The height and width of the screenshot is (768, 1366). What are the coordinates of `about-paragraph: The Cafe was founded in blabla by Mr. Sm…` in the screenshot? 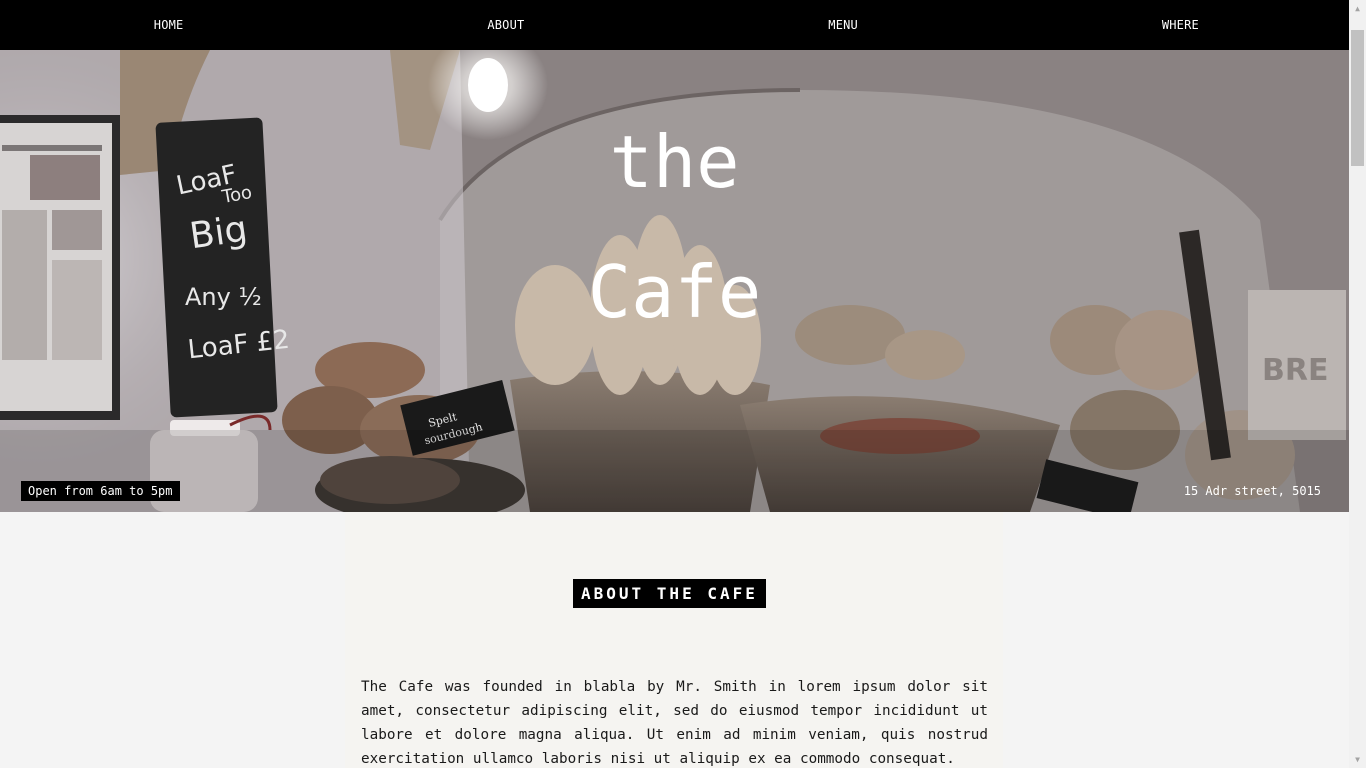 It's located at (674, 723).